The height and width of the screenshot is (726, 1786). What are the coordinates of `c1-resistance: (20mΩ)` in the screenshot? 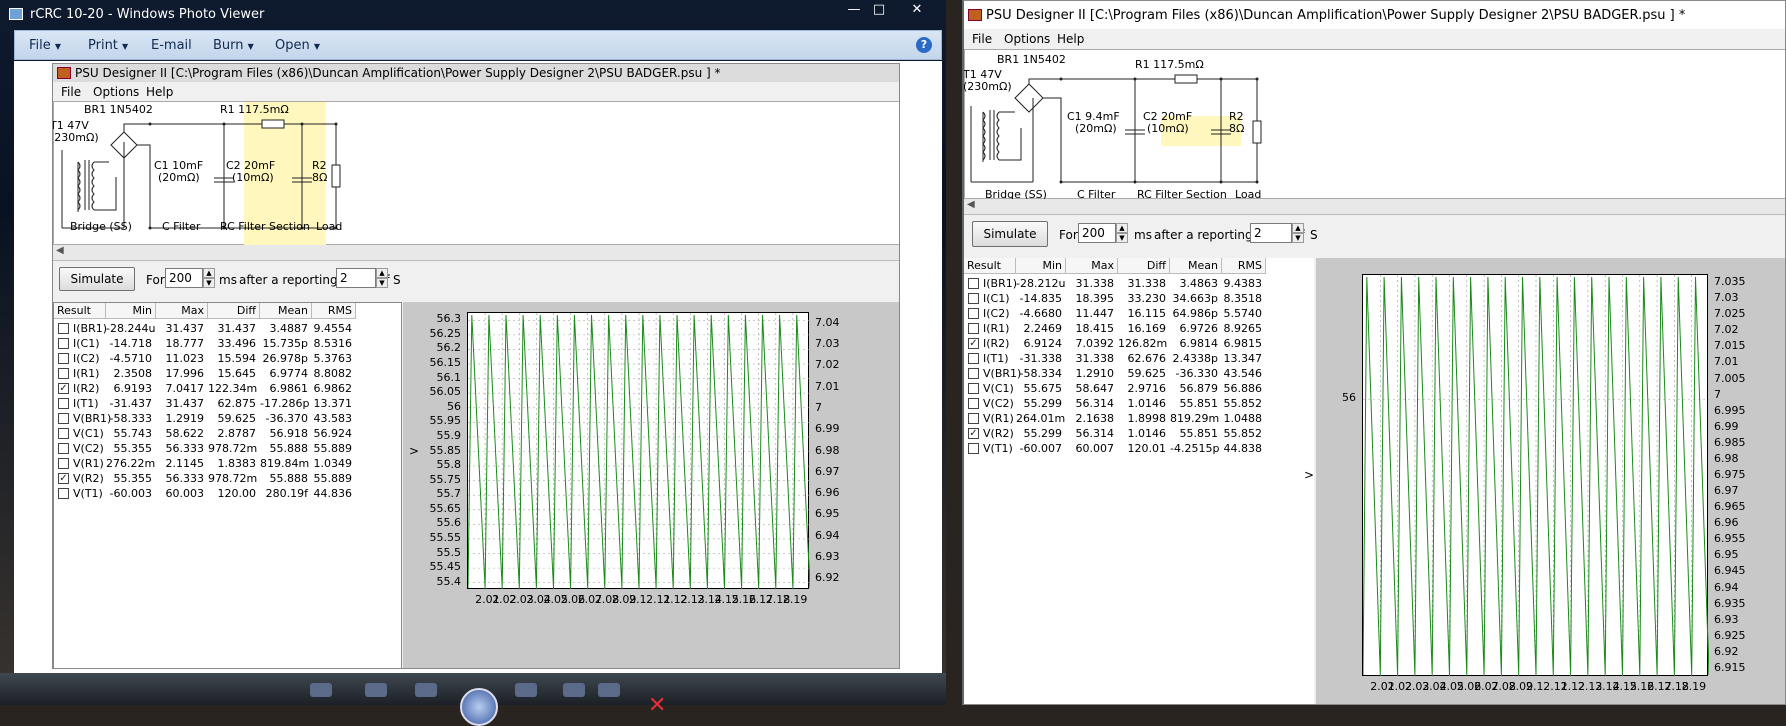 It's located at (1096, 128).